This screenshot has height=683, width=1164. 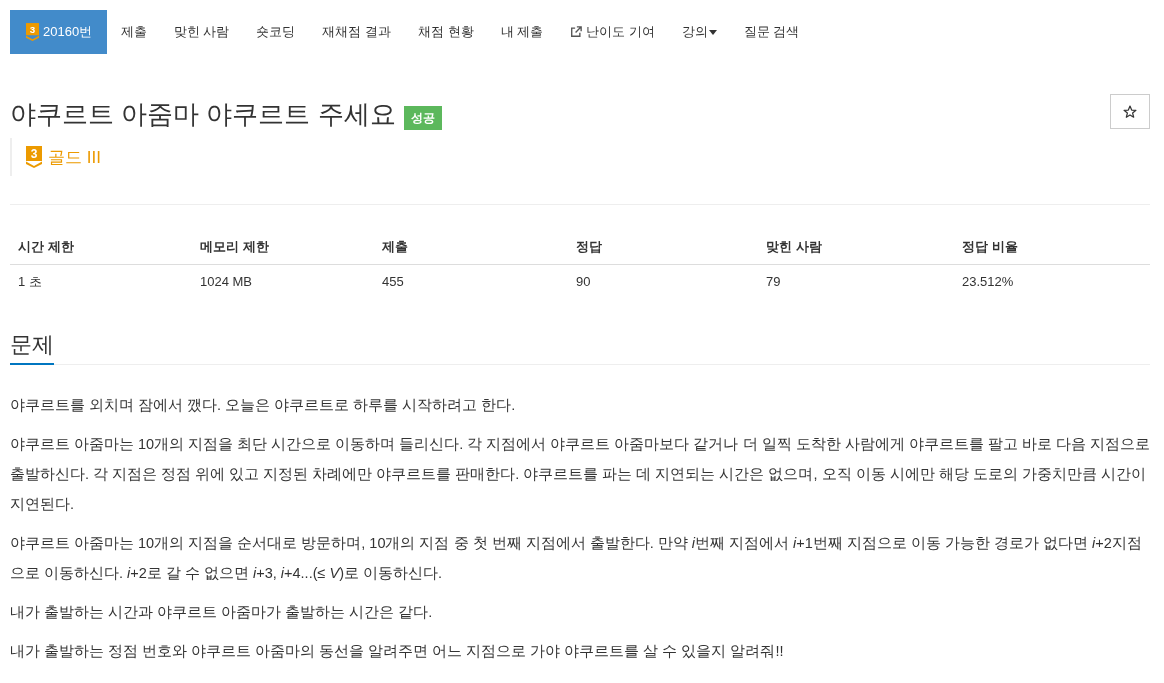 What do you see at coordinates (522, 32) in the screenshot?
I see `nav-tab: 내 제출` at bounding box center [522, 32].